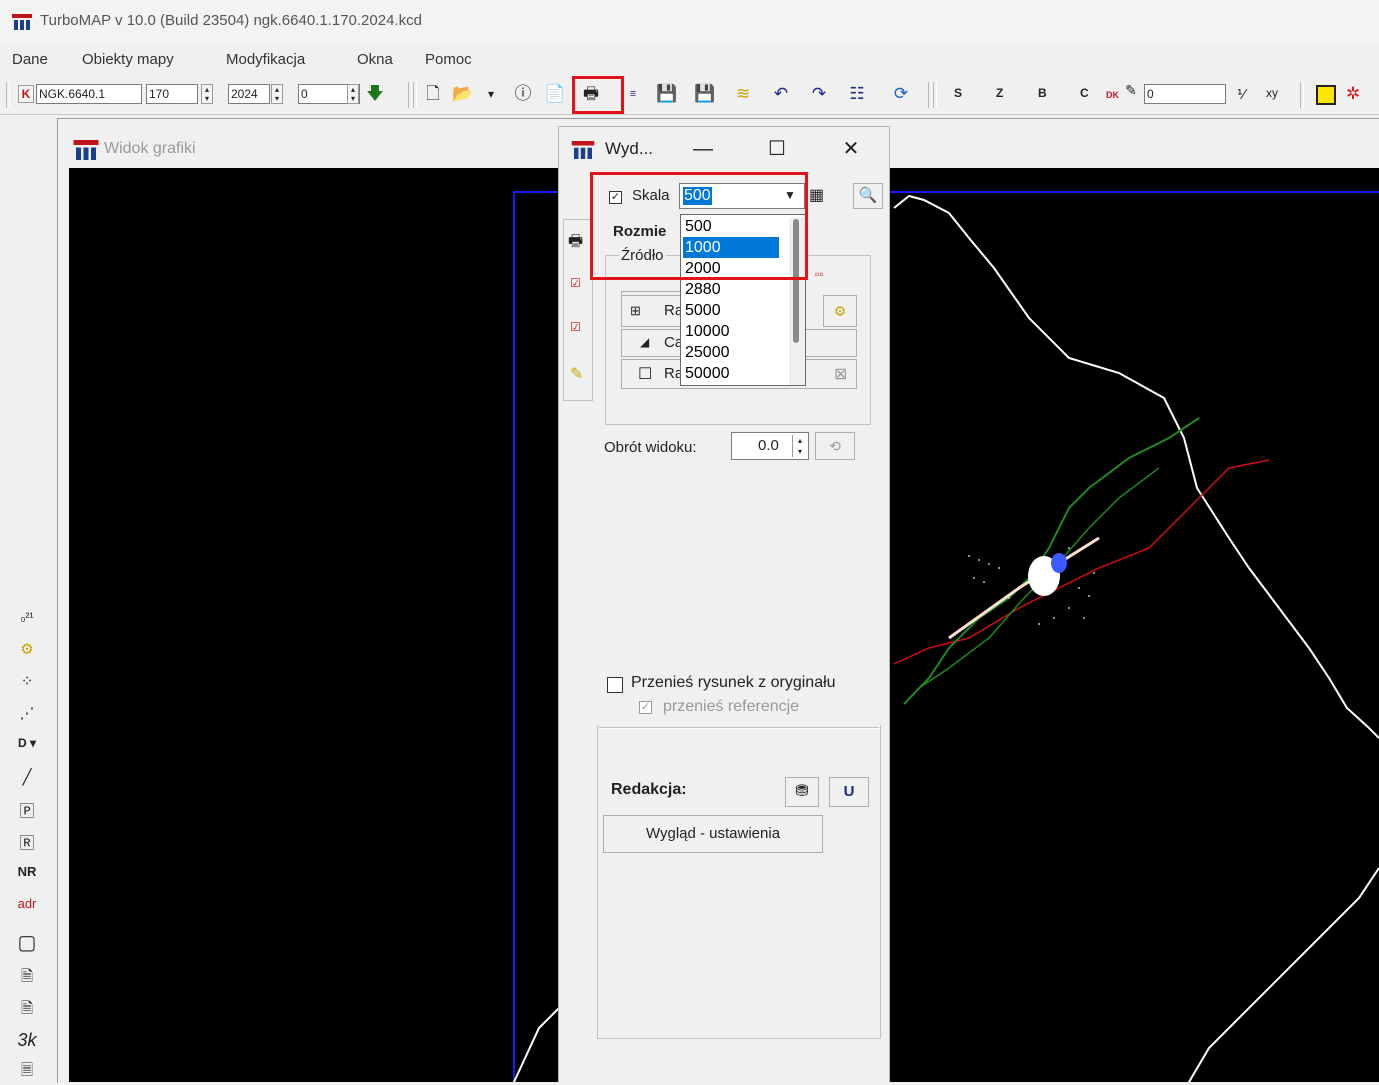 This screenshot has height=1085, width=1379. Describe the element at coordinates (731, 373) in the screenshot. I see `scale-option: 50000` at that location.